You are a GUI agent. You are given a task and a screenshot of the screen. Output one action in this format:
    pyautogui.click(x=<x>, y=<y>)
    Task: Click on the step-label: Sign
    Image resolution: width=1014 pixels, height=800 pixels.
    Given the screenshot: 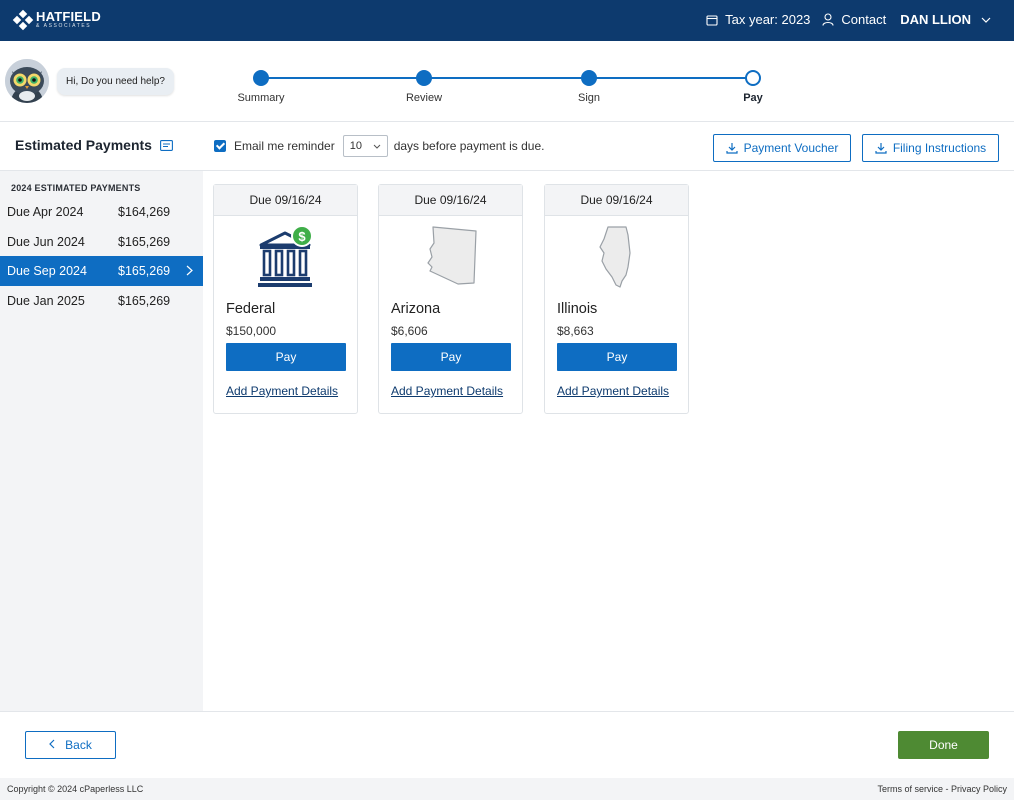 What is the action you would take?
    pyautogui.click(x=589, y=98)
    